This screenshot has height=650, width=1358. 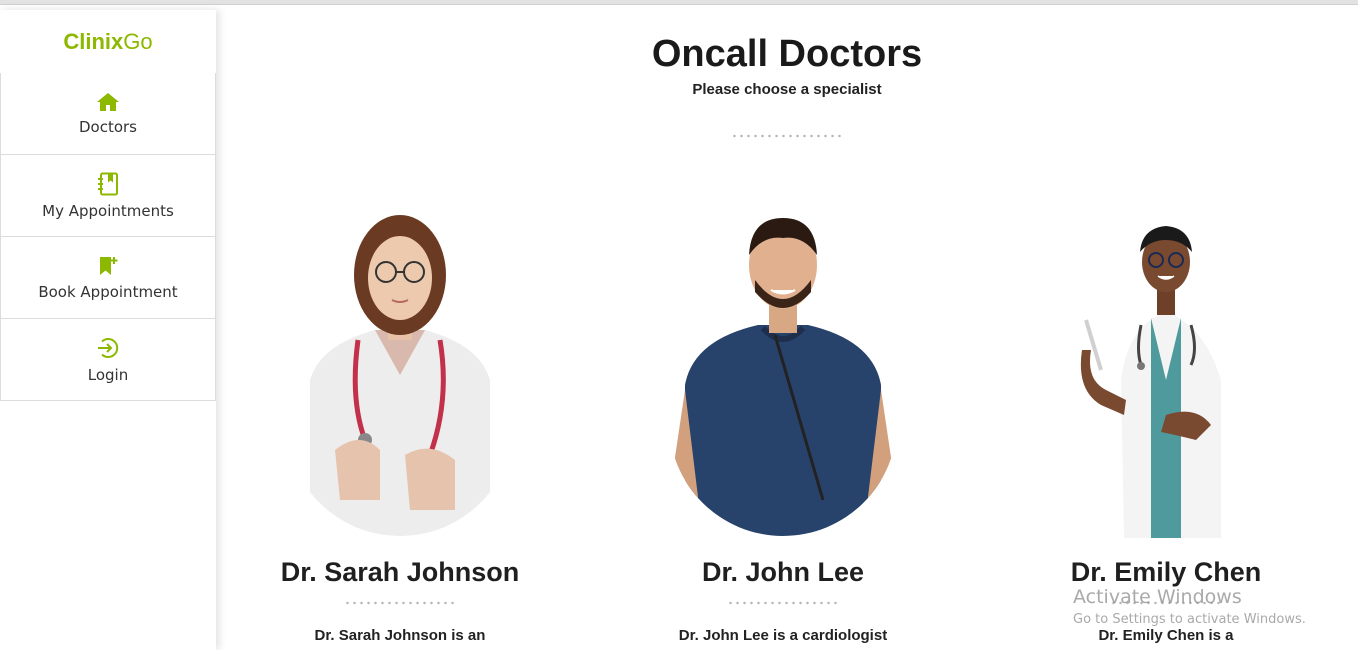 I want to click on doctor-description: Dr. Sarah Johnson is an, so click(x=400, y=635).